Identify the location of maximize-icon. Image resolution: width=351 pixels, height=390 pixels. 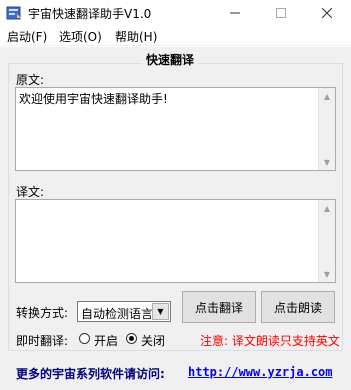
(281, 13).